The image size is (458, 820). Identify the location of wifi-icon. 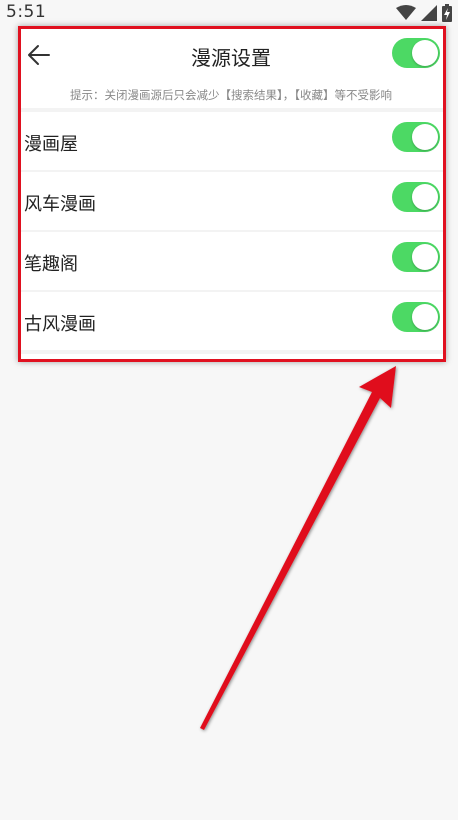
(406, 13).